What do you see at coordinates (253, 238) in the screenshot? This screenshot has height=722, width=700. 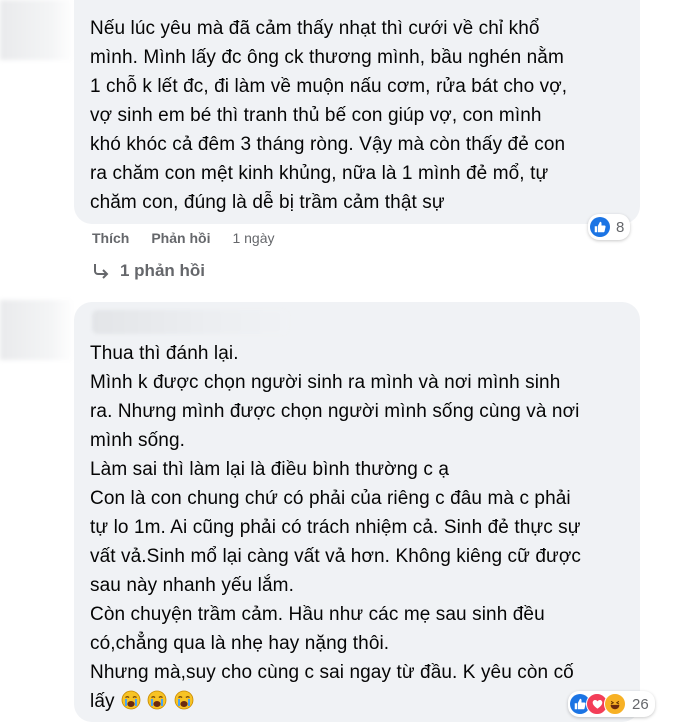 I see `comment-timestamp: 1 ngày` at bounding box center [253, 238].